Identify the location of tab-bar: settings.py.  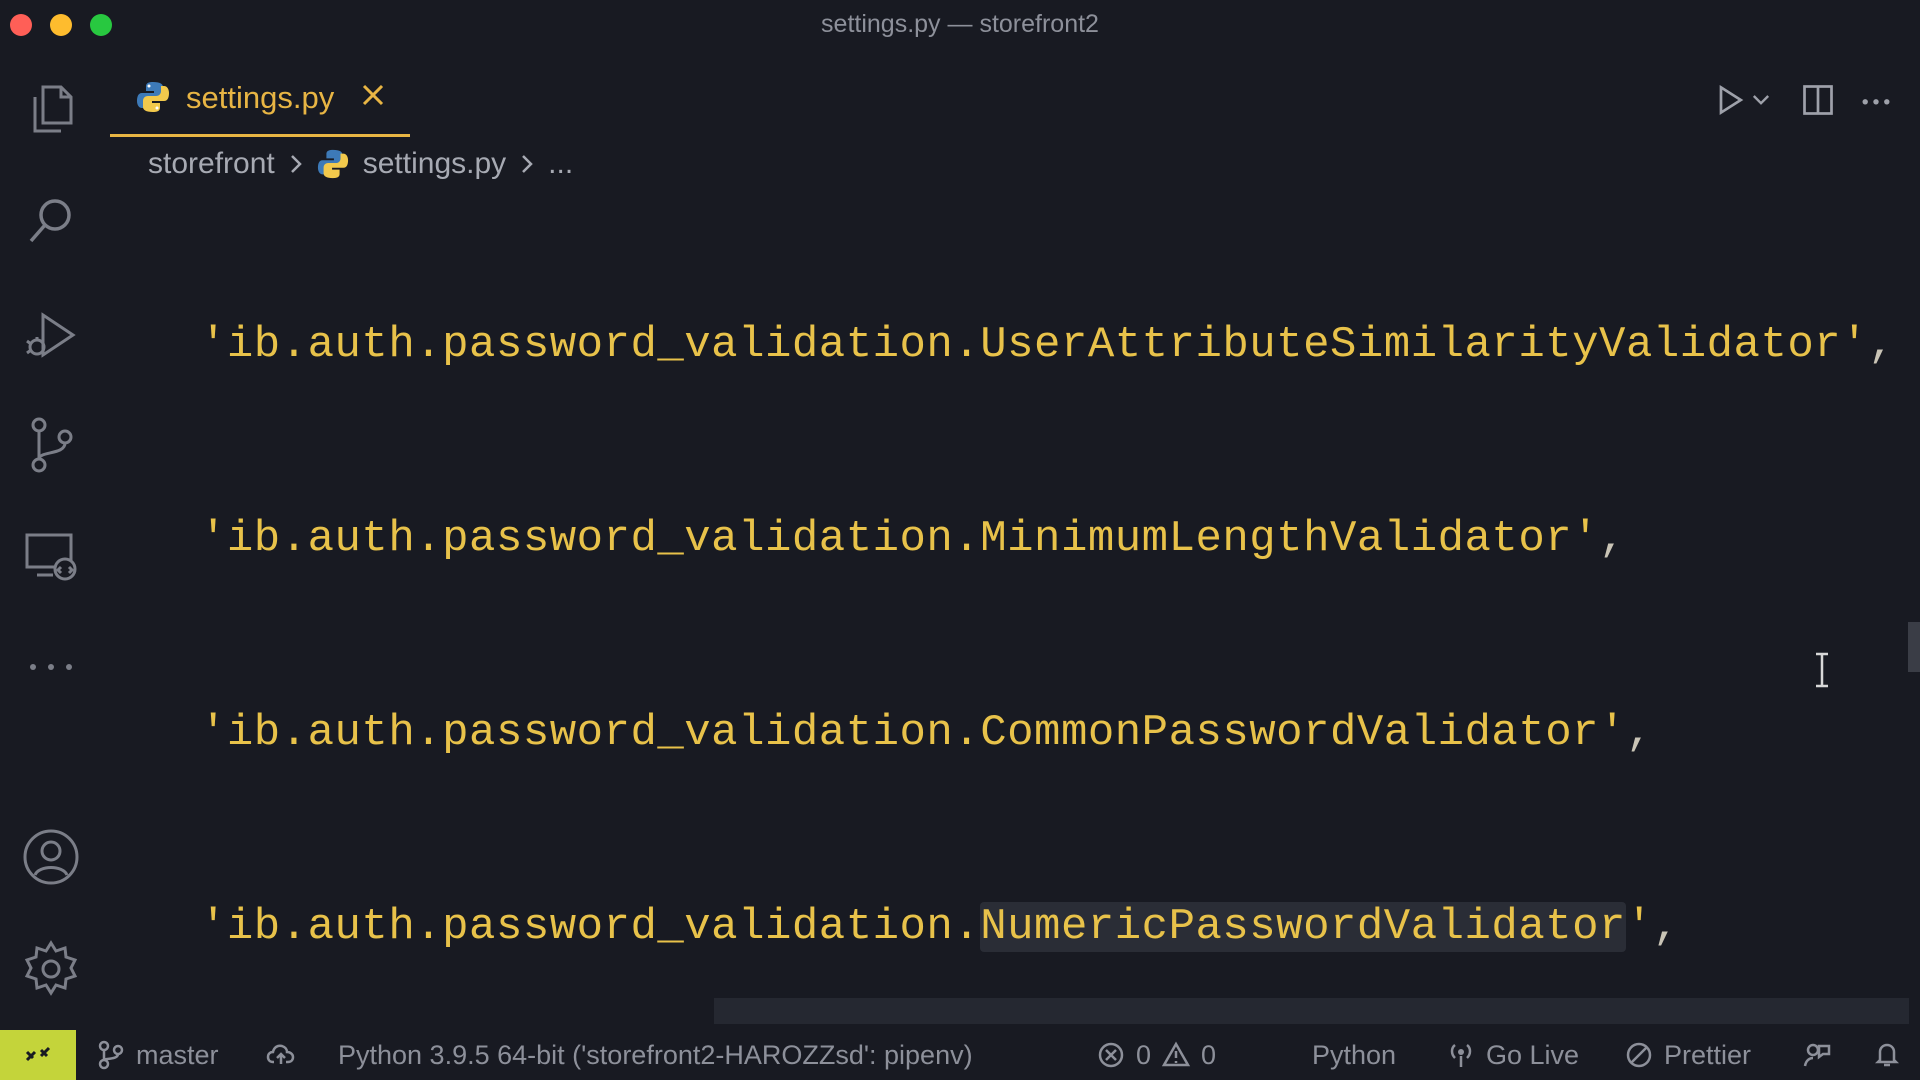
(1015, 93).